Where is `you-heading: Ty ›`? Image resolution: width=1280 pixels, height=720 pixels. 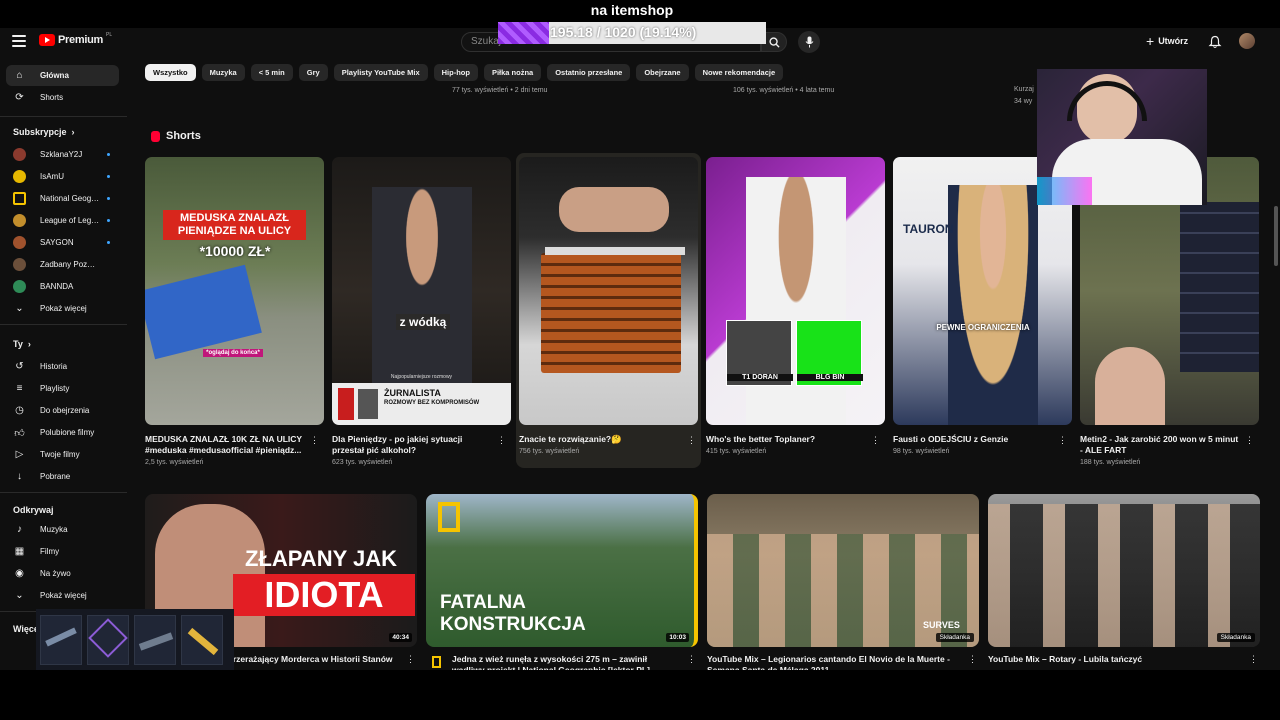 you-heading: Ty › is located at coordinates (22, 344).